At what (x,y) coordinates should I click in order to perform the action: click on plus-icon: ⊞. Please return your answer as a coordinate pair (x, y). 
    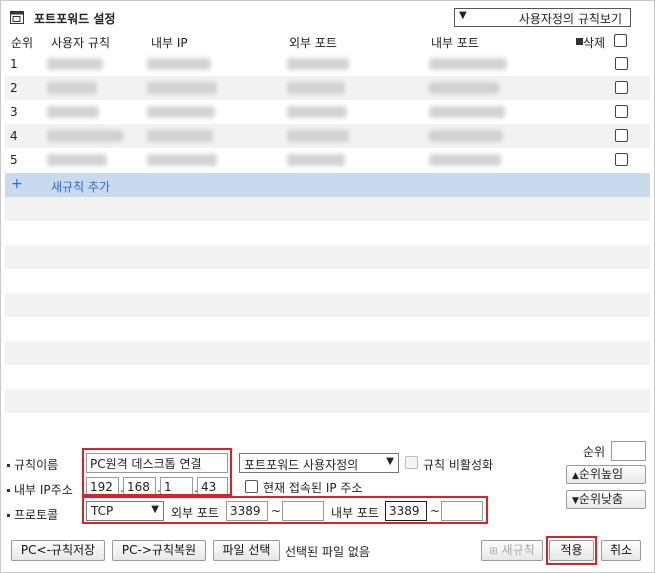
    Looking at the image, I should click on (493, 551).